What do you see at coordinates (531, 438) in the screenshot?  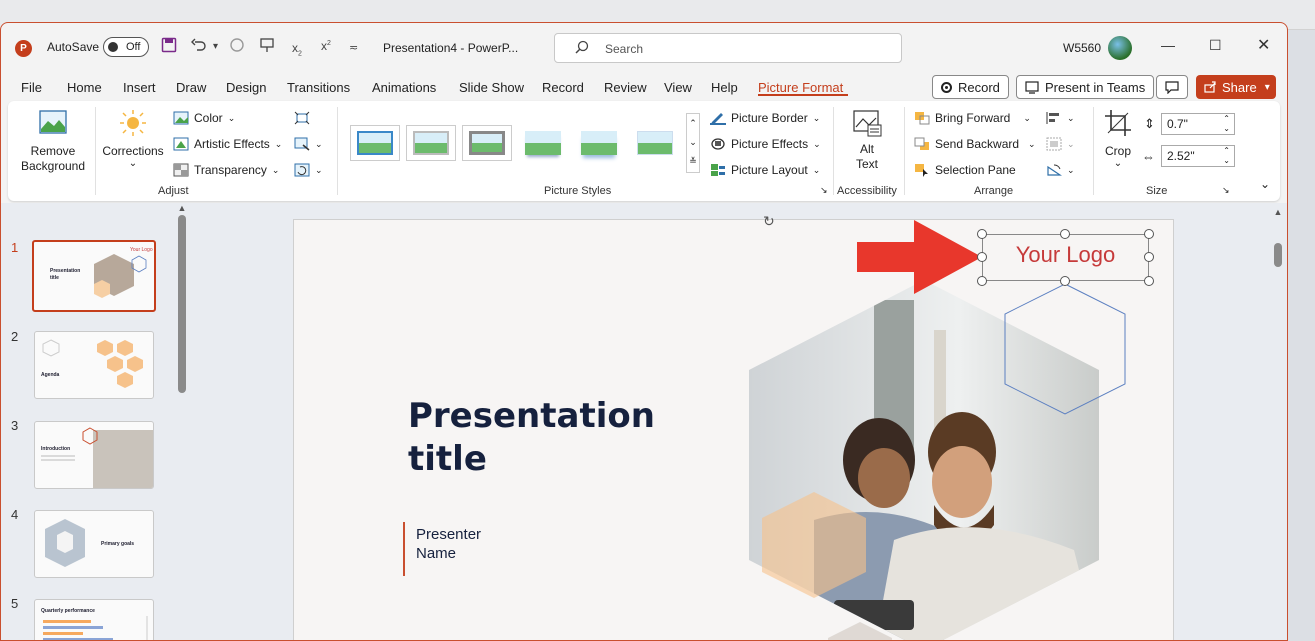 I see `slide-title: Presentation title` at bounding box center [531, 438].